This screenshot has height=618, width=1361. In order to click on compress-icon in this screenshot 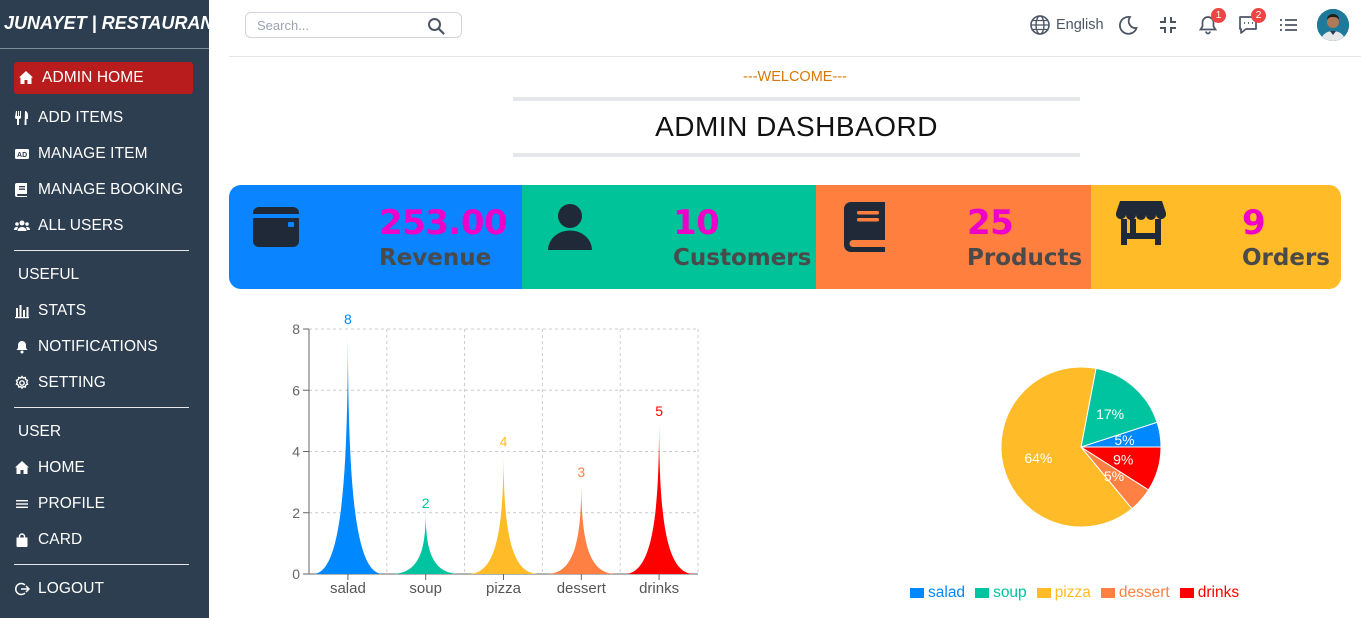, I will do `click(1168, 25)`.